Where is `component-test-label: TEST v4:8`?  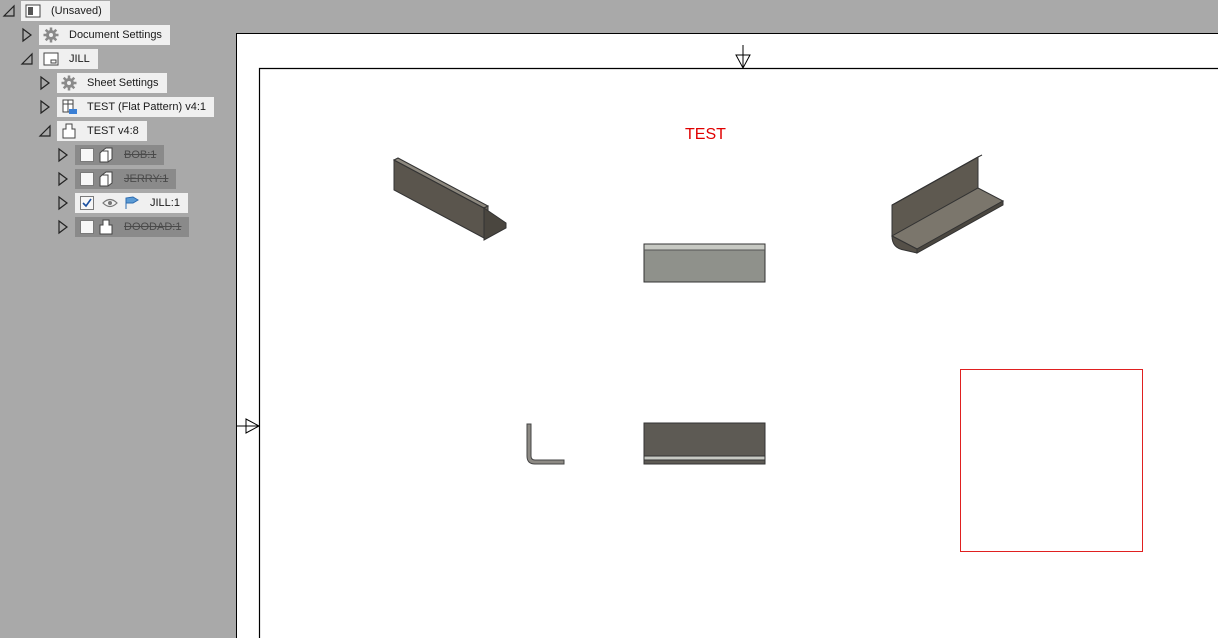
component-test-label: TEST v4:8 is located at coordinates (113, 131).